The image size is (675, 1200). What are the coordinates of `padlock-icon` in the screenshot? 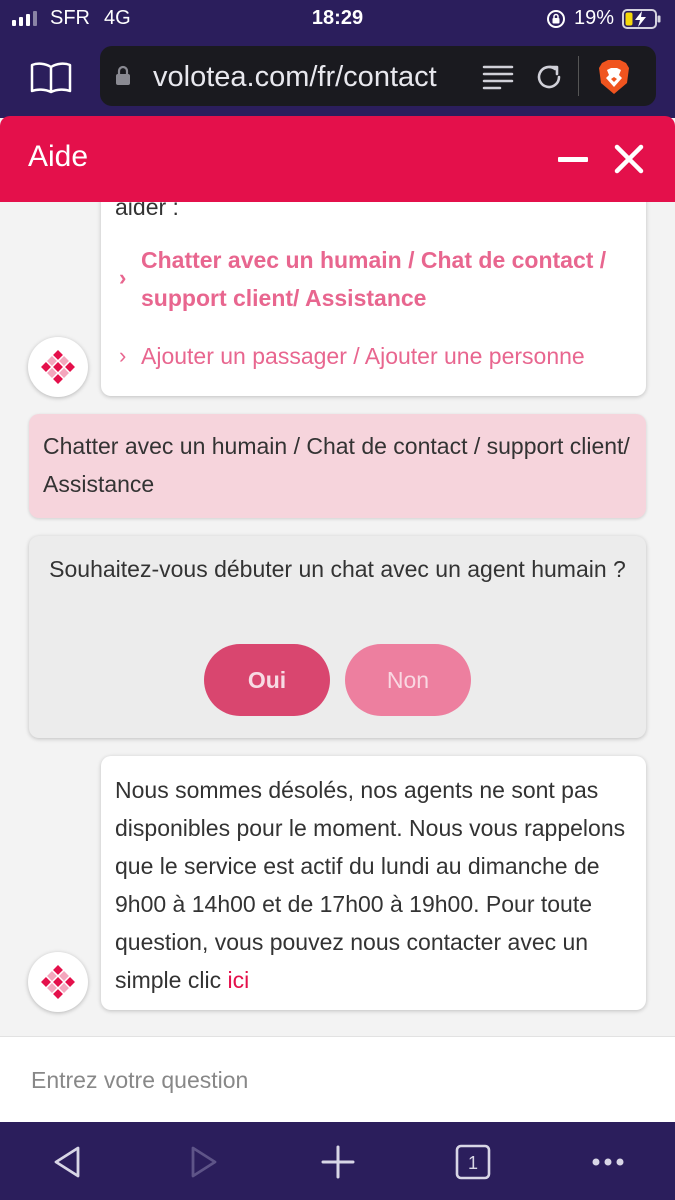 It's located at (123, 75).